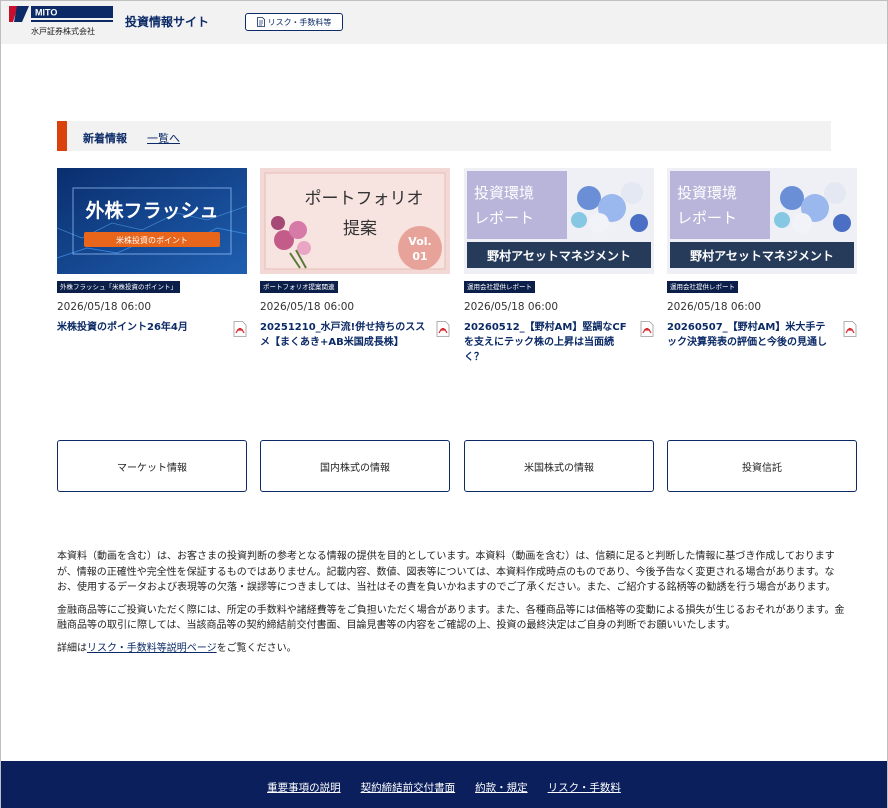 The image size is (888, 808). What do you see at coordinates (46, 13) in the screenshot?
I see `logo-text: MITO` at bounding box center [46, 13].